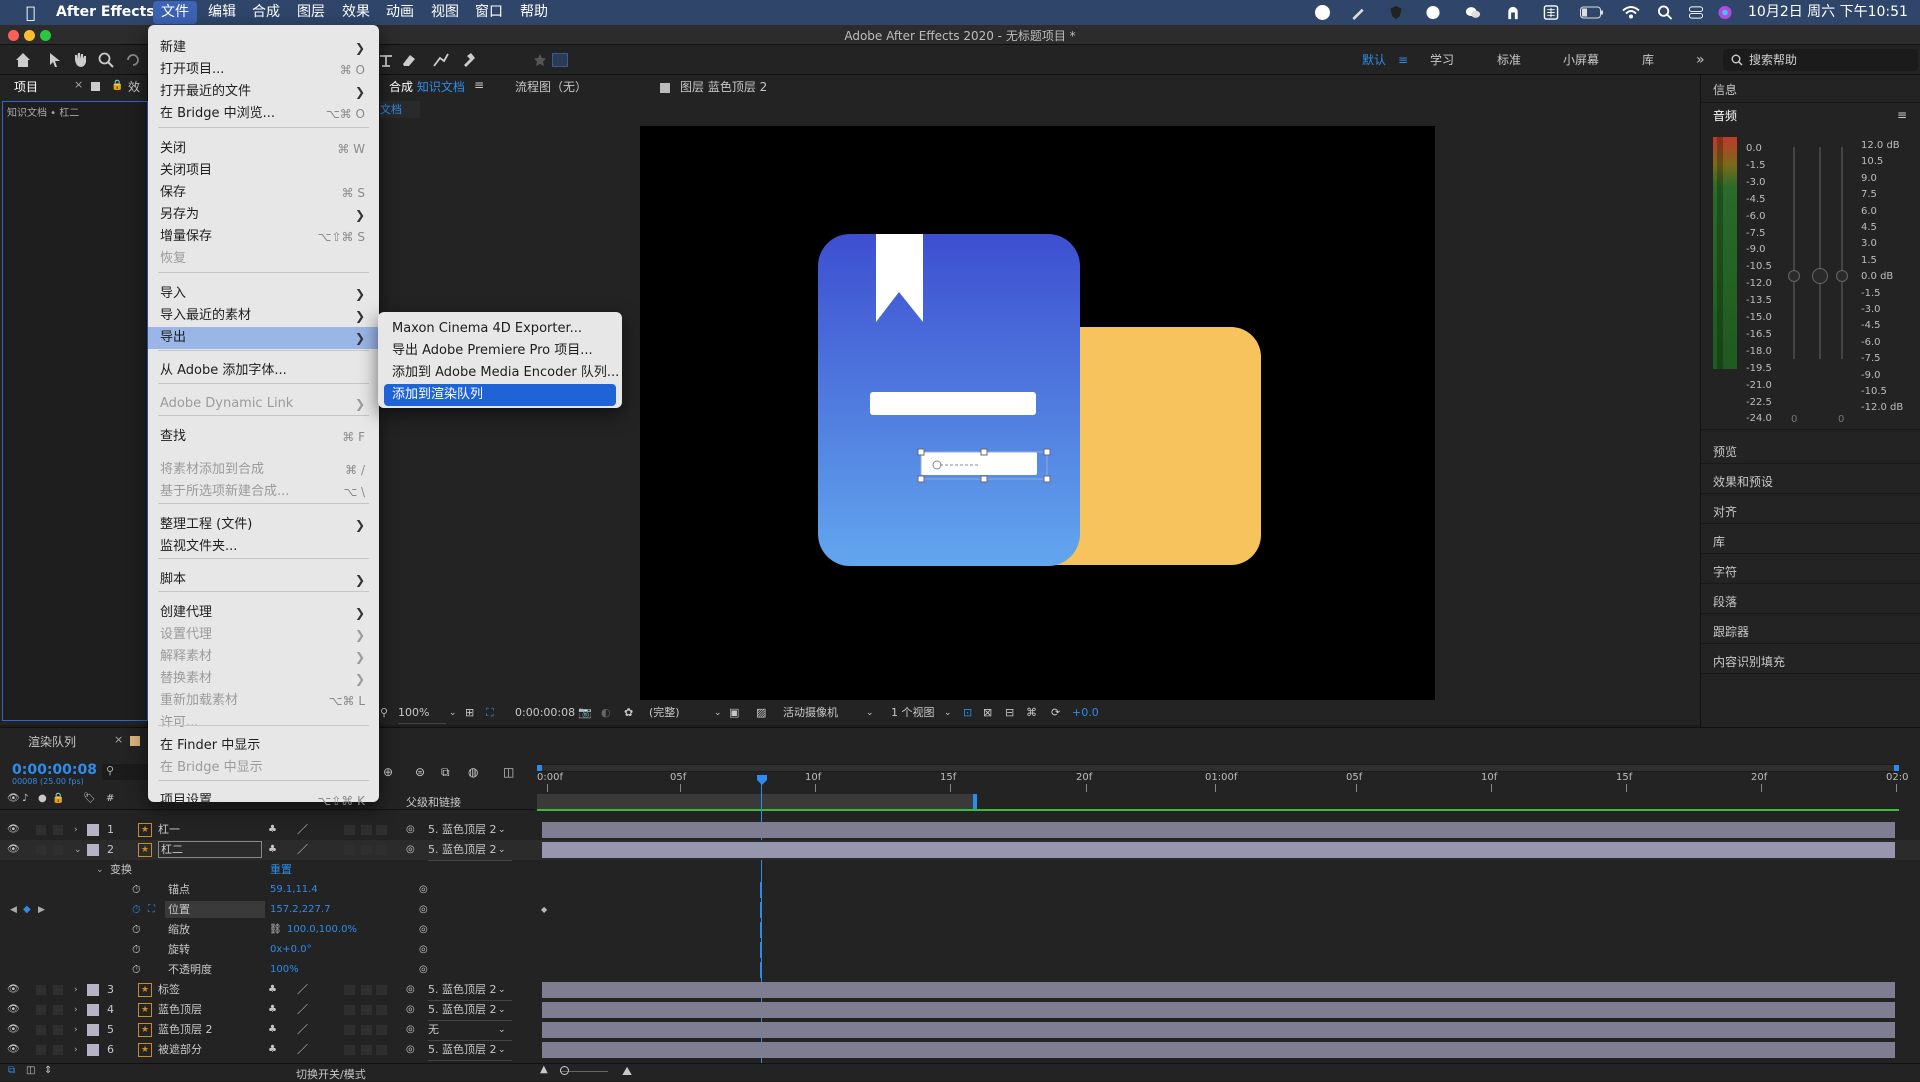 The image size is (1920, 1082). Describe the element at coordinates (1442, 60) in the screenshot. I see `workspace-learn: 学习` at that location.